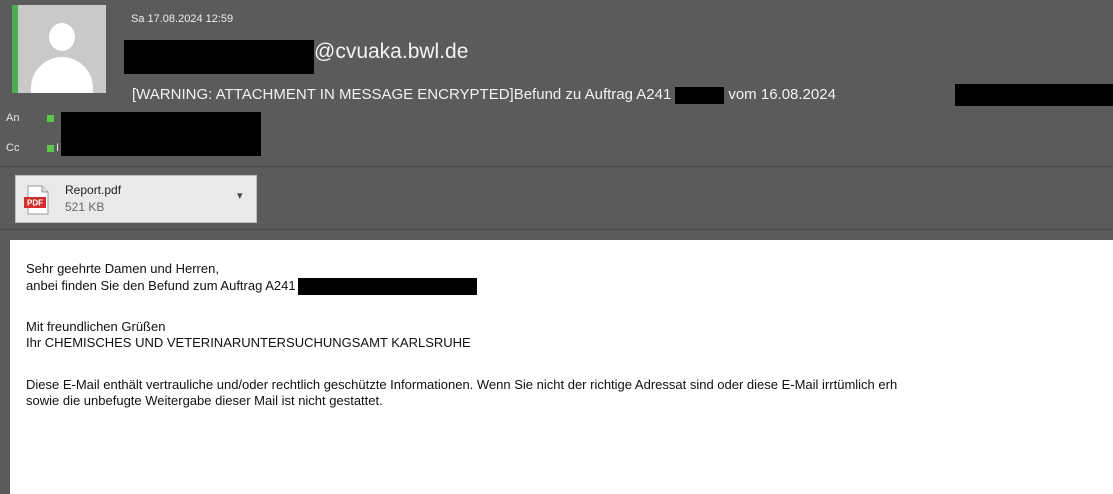  What do you see at coordinates (122, 268) in the screenshot?
I see `body-greeting: Sehr geehrte Damen und Herren,` at bounding box center [122, 268].